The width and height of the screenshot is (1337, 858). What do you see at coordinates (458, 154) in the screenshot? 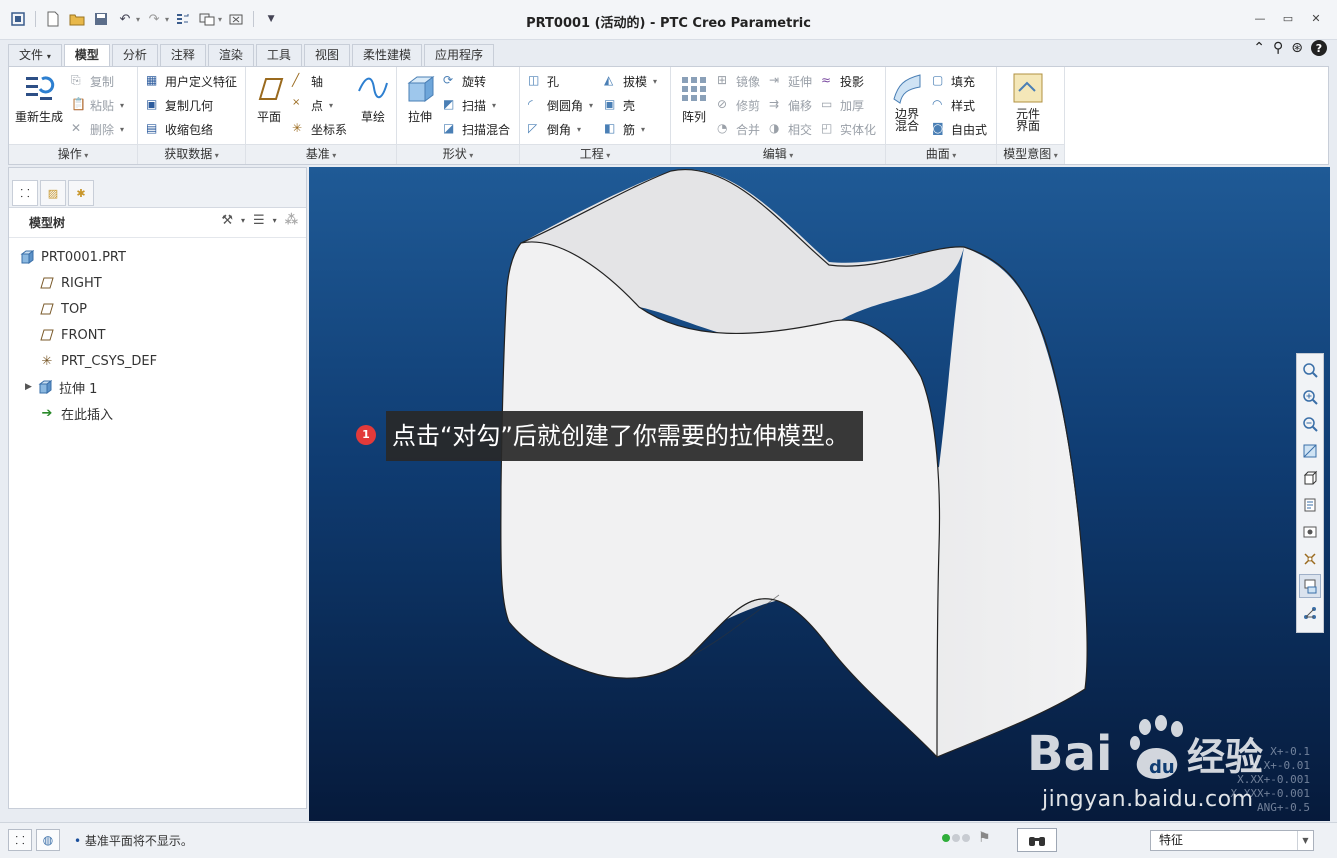
I see `group-label-shapes: 形状` at bounding box center [458, 154].